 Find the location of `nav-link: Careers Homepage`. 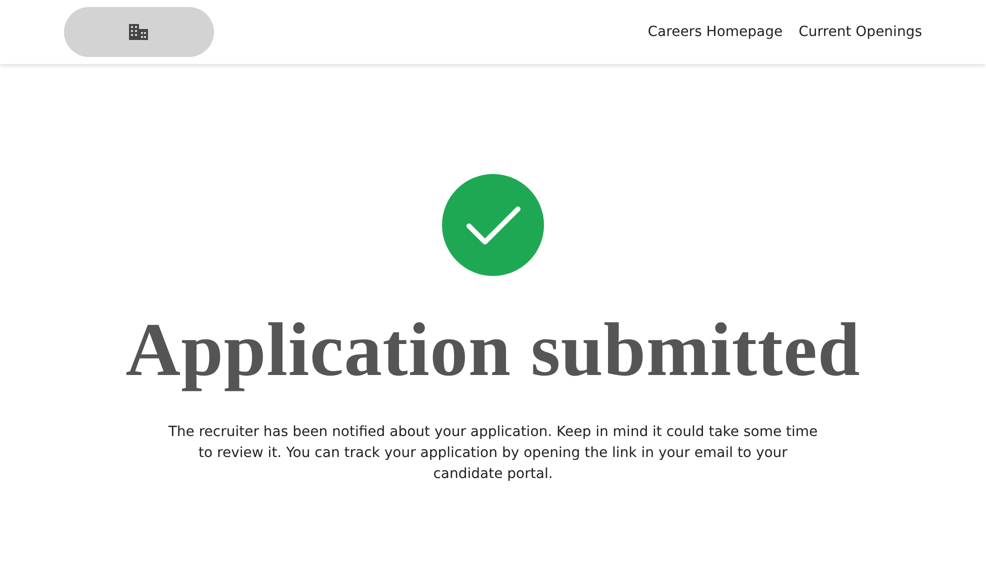

nav-link: Careers Homepage is located at coordinates (715, 32).